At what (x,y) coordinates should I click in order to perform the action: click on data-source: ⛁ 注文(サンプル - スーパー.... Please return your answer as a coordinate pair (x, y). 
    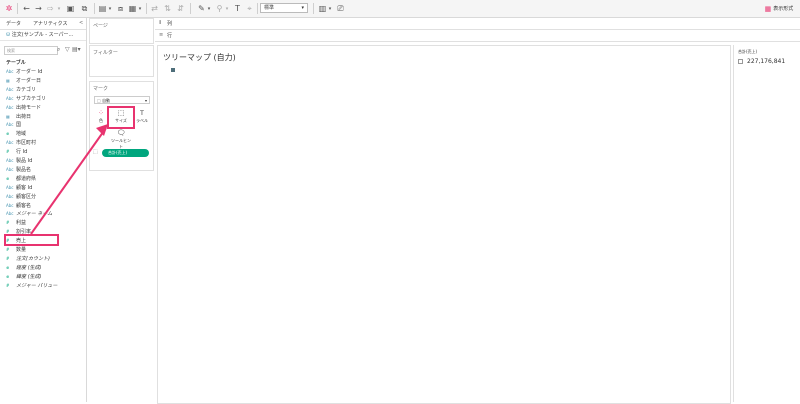
    Looking at the image, I should click on (39, 34).